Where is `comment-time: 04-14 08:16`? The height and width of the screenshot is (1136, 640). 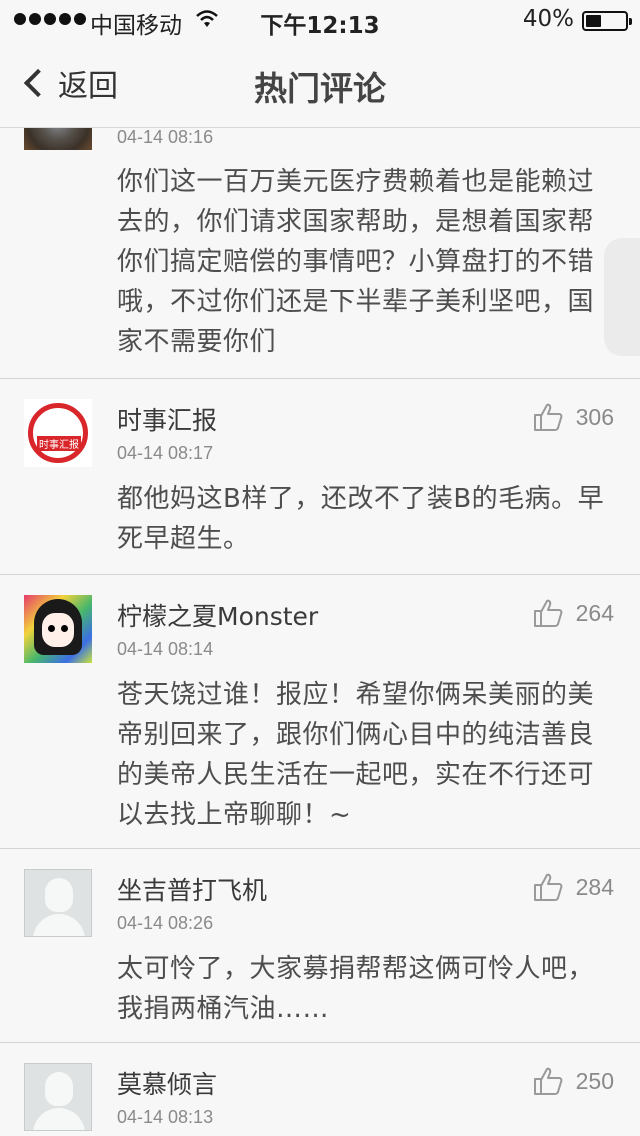 comment-time: 04-14 08:16 is located at coordinates (165, 137).